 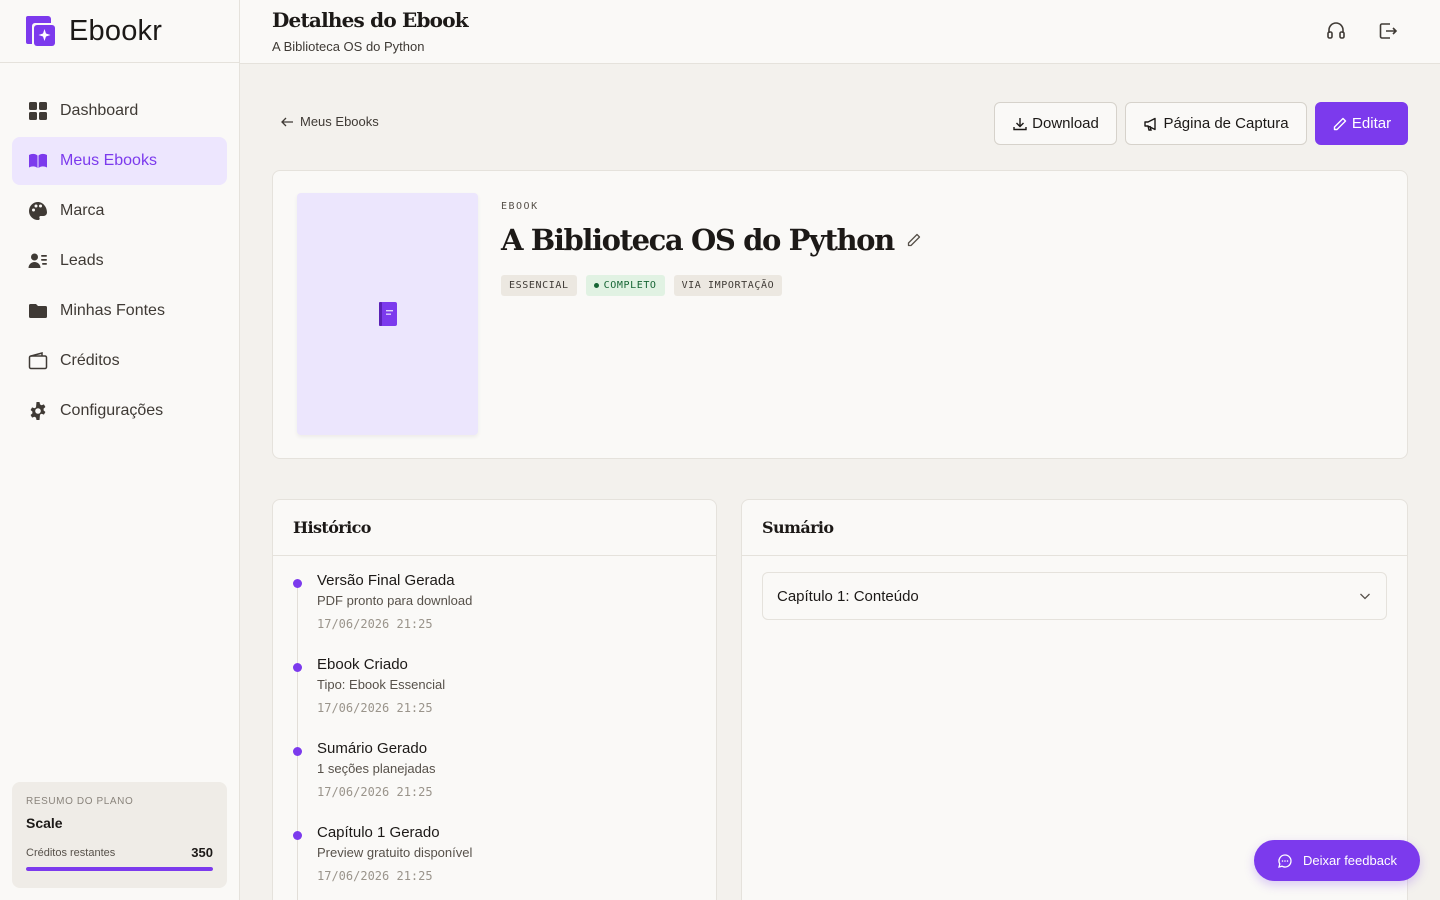 What do you see at coordinates (1371, 123) in the screenshot?
I see `edit-label: Editar` at bounding box center [1371, 123].